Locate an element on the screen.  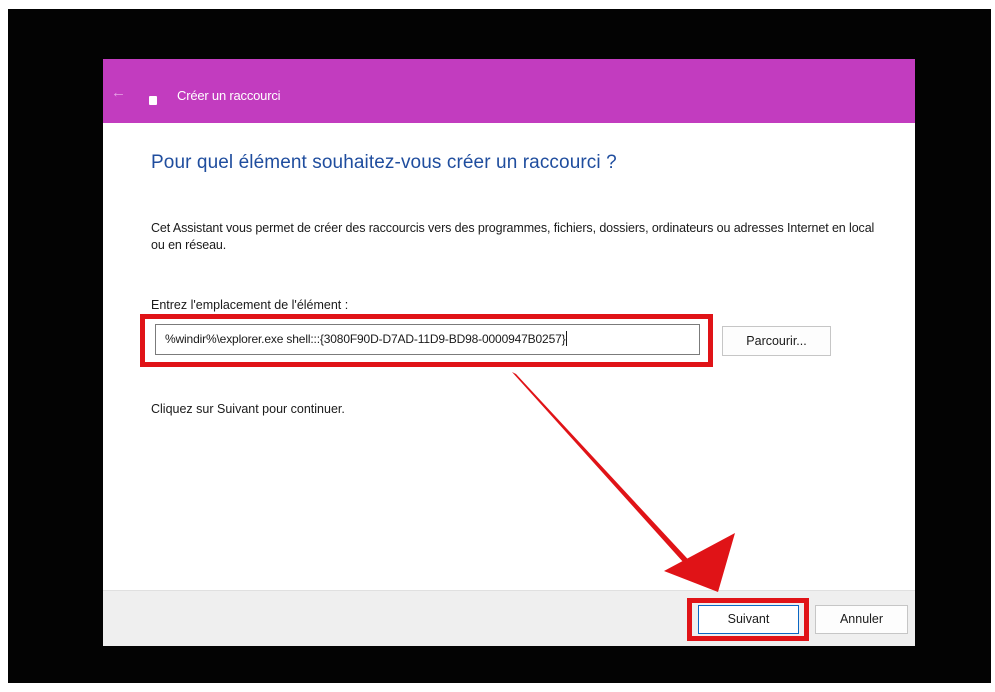
continue-hint: Cliquez sur Suivant pour continuer. is located at coordinates (248, 409).